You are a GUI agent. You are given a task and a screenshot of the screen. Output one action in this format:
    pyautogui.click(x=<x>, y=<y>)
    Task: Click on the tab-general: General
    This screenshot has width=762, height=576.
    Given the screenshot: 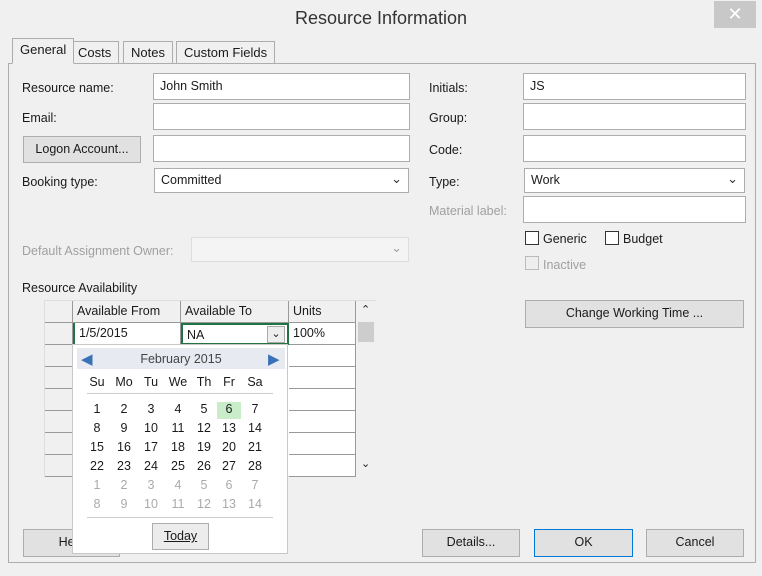 What is the action you would take?
    pyautogui.click(x=43, y=51)
    